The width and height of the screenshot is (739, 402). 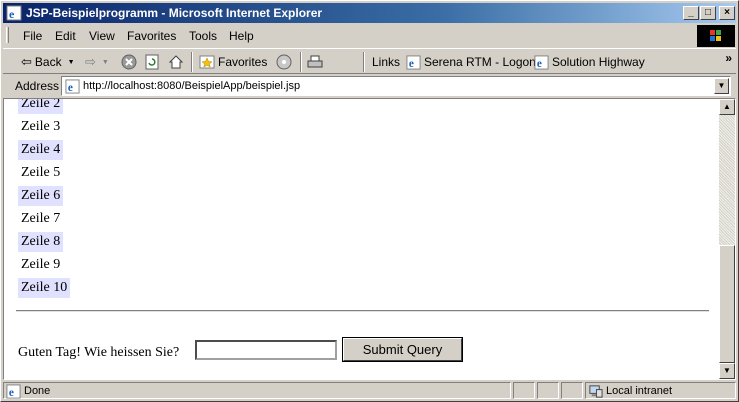 I want to click on zone-text: Local intranet, so click(x=639, y=391).